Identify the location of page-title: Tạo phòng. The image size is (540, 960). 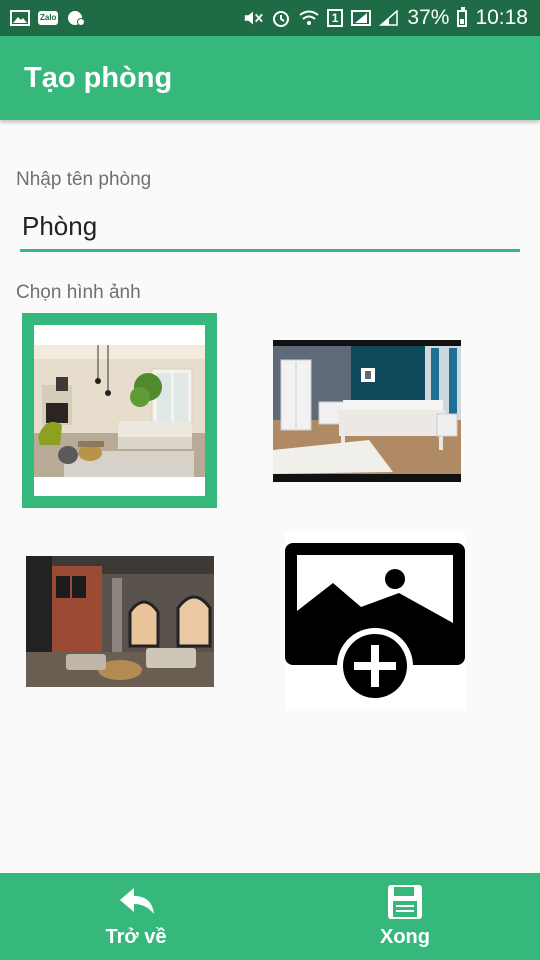
(98, 77).